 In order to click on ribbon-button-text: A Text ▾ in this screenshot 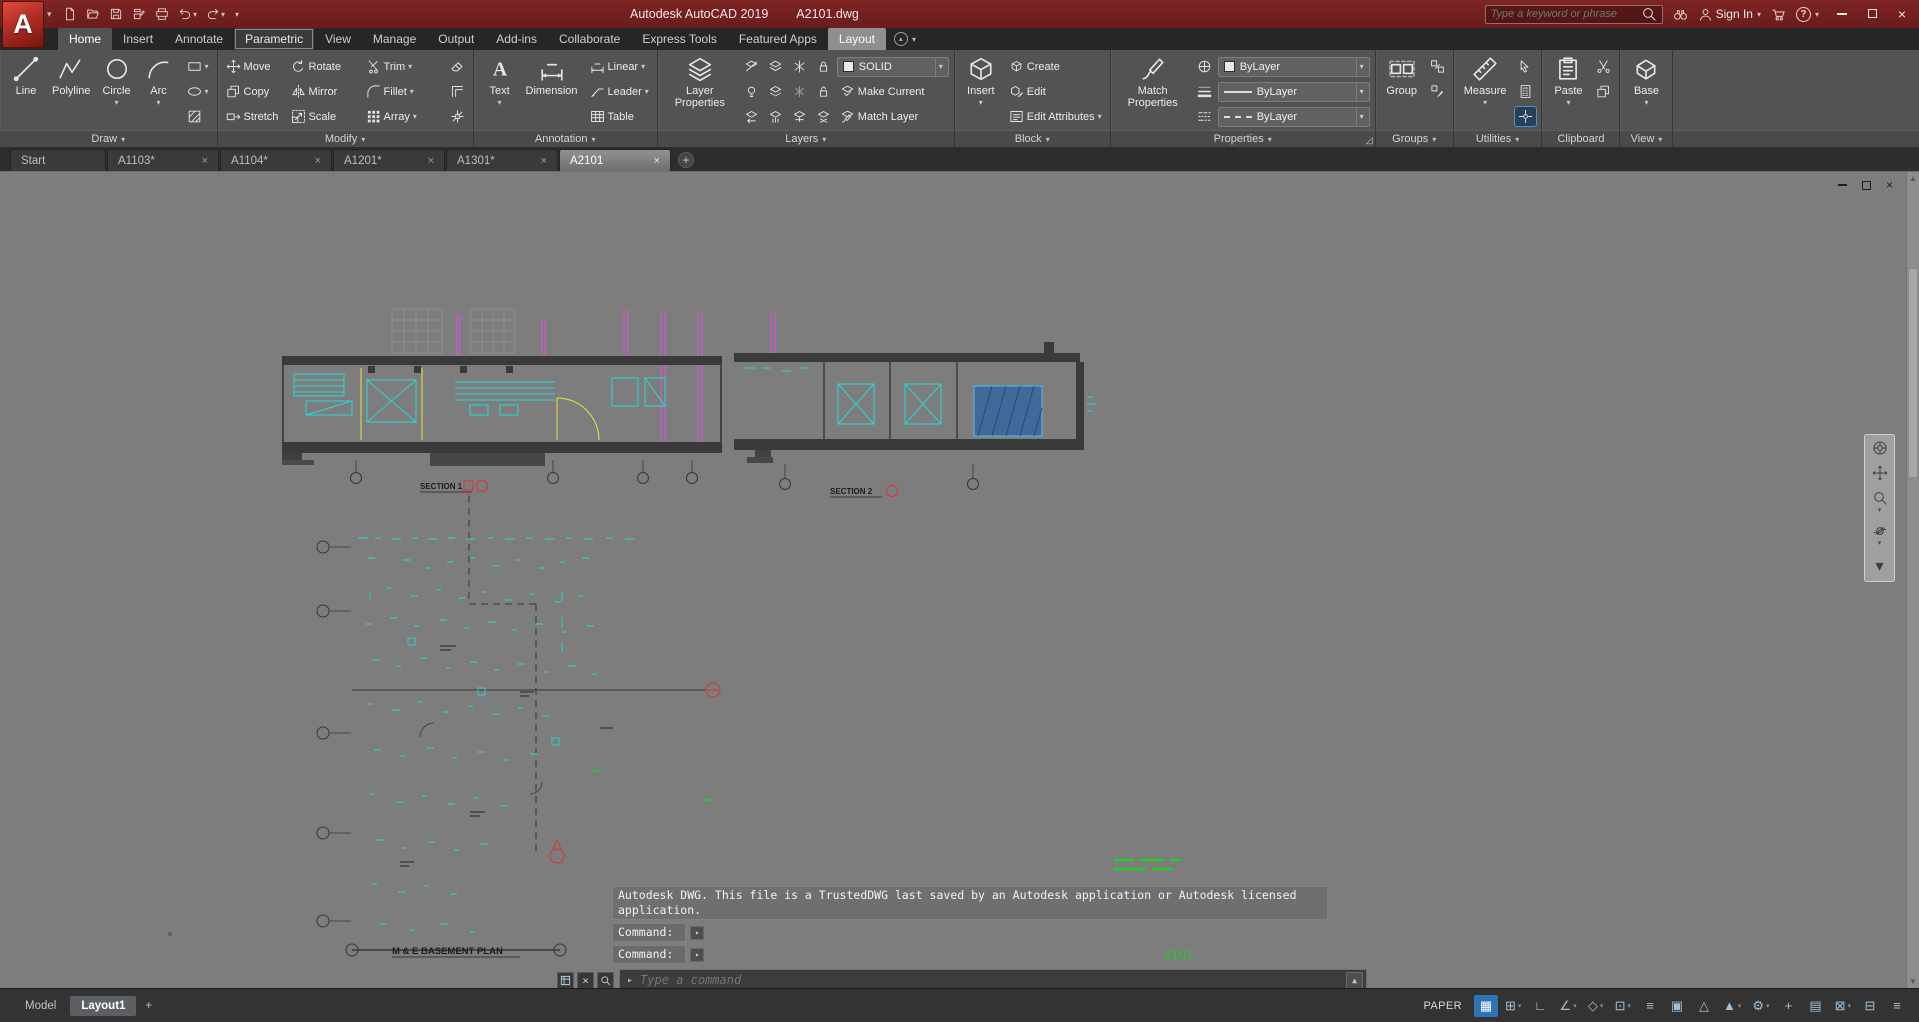, I will do `click(500, 91)`.